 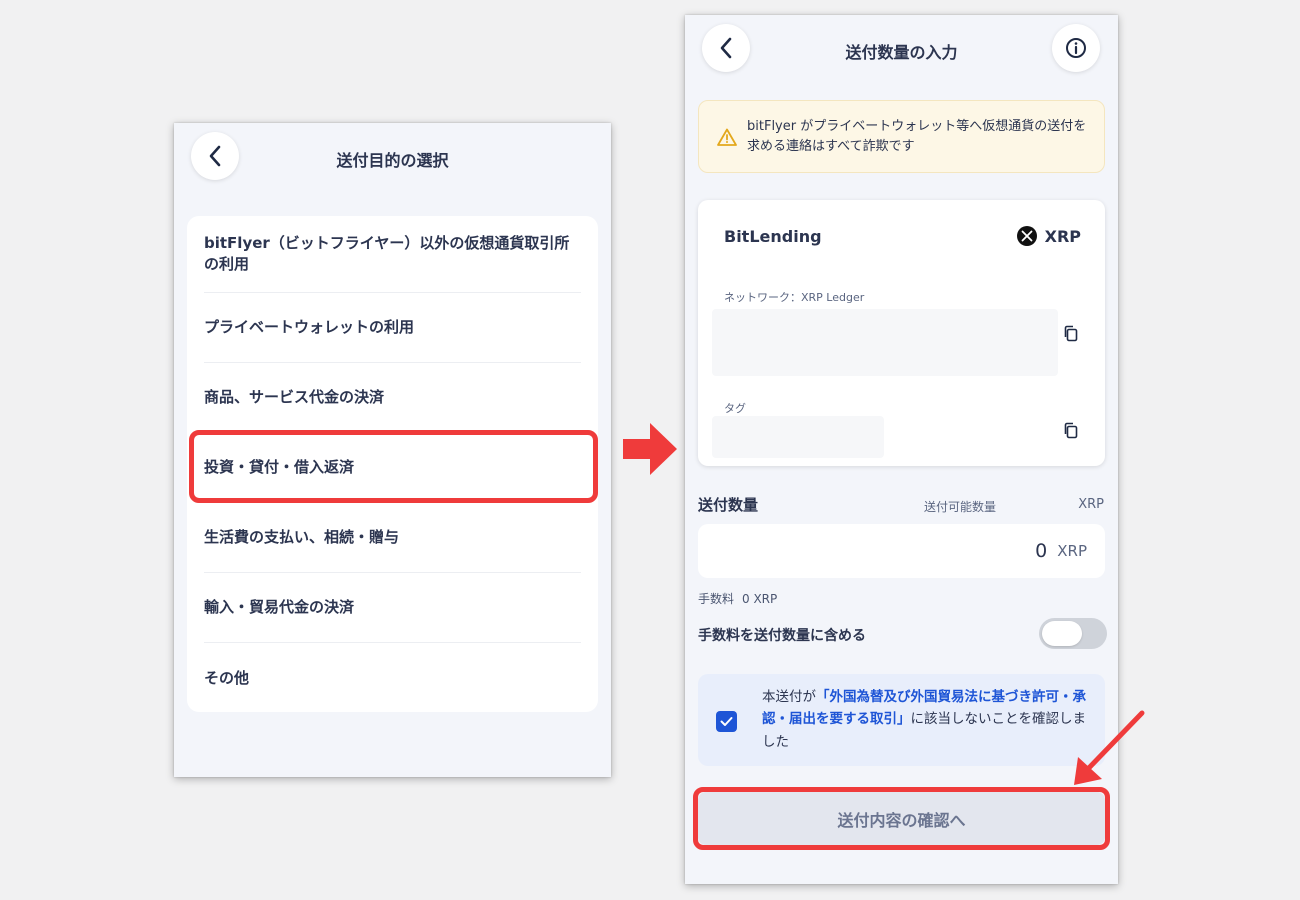 What do you see at coordinates (885, 342) in the screenshot?
I see `address-value-redacted` at bounding box center [885, 342].